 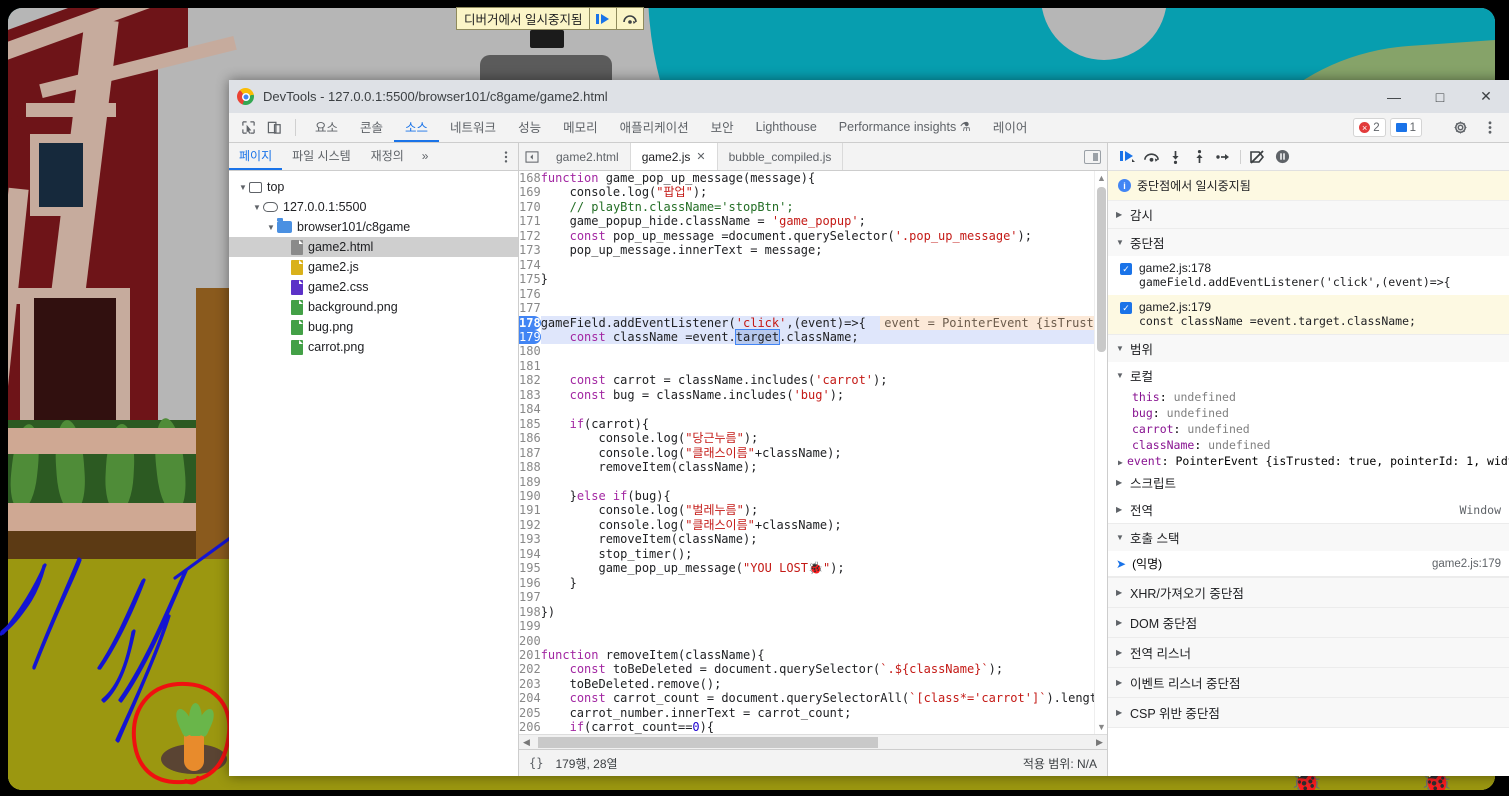 I want to click on tree-node-game2-css: game2.css, so click(x=373, y=287).